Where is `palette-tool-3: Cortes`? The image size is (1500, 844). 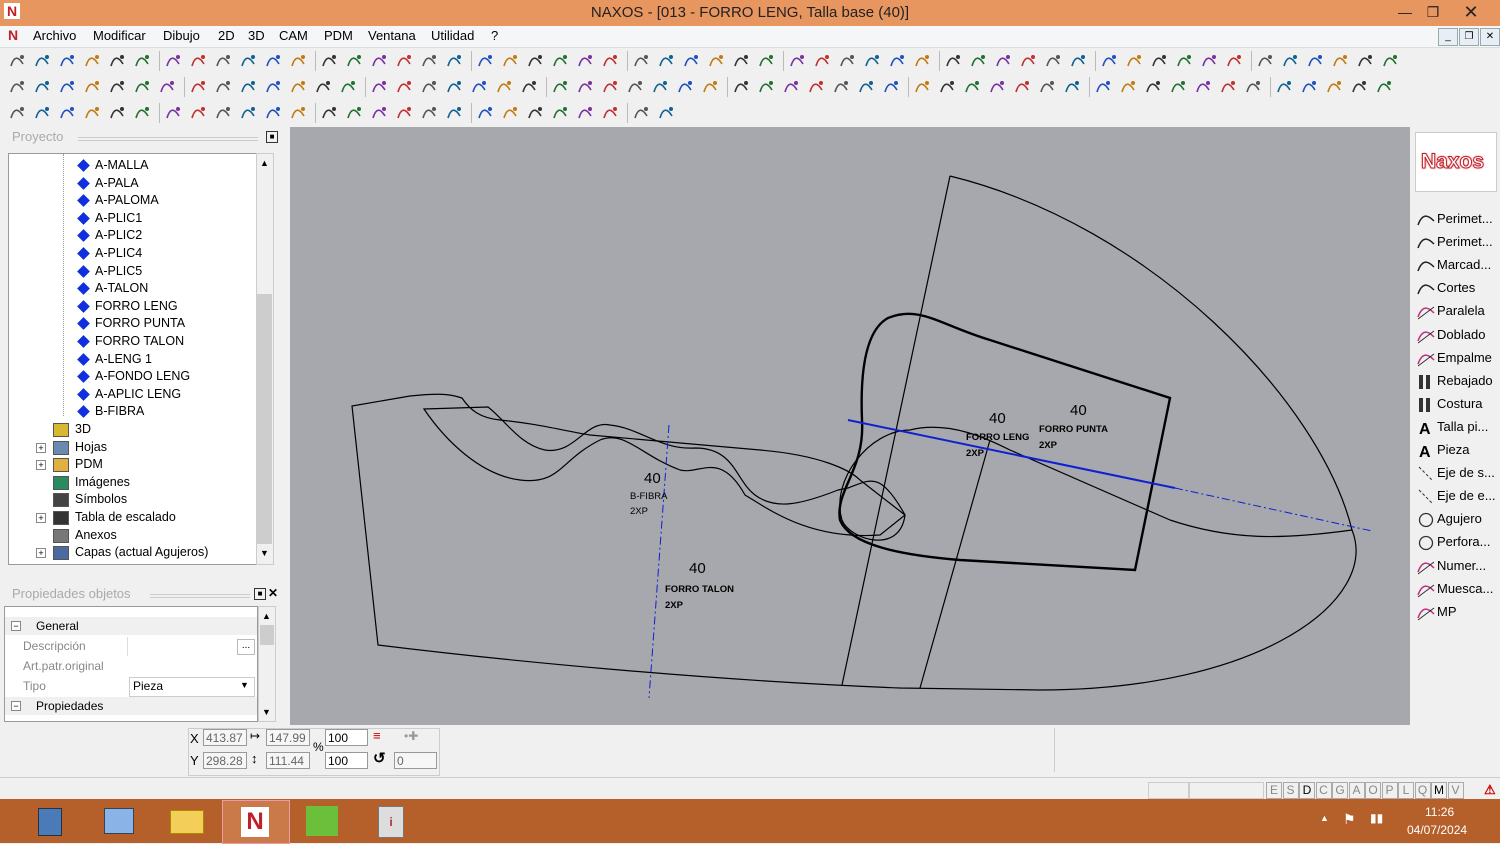
palette-tool-3: Cortes is located at coordinates (1457, 288).